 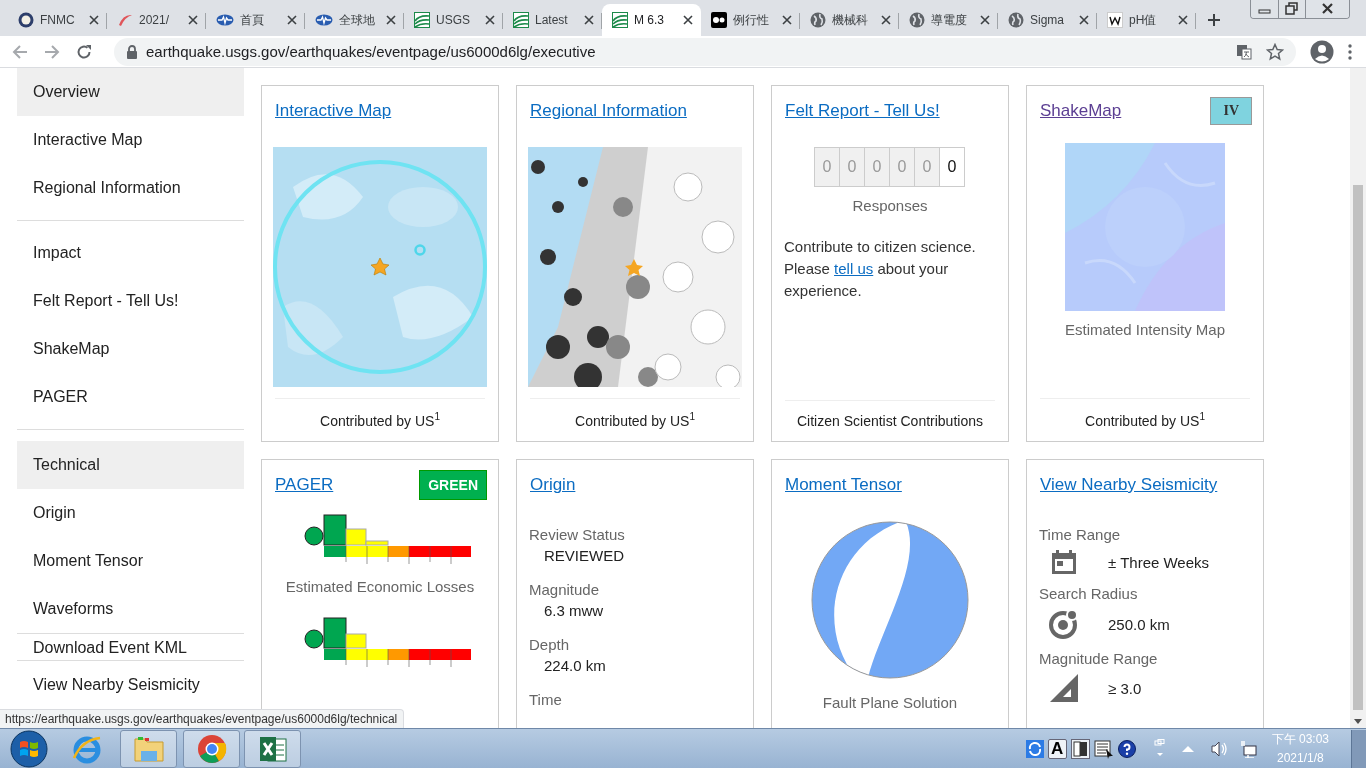 What do you see at coordinates (380, 586) in the screenshot?
I see `chart-caption: Estimated Economic Losses` at bounding box center [380, 586].